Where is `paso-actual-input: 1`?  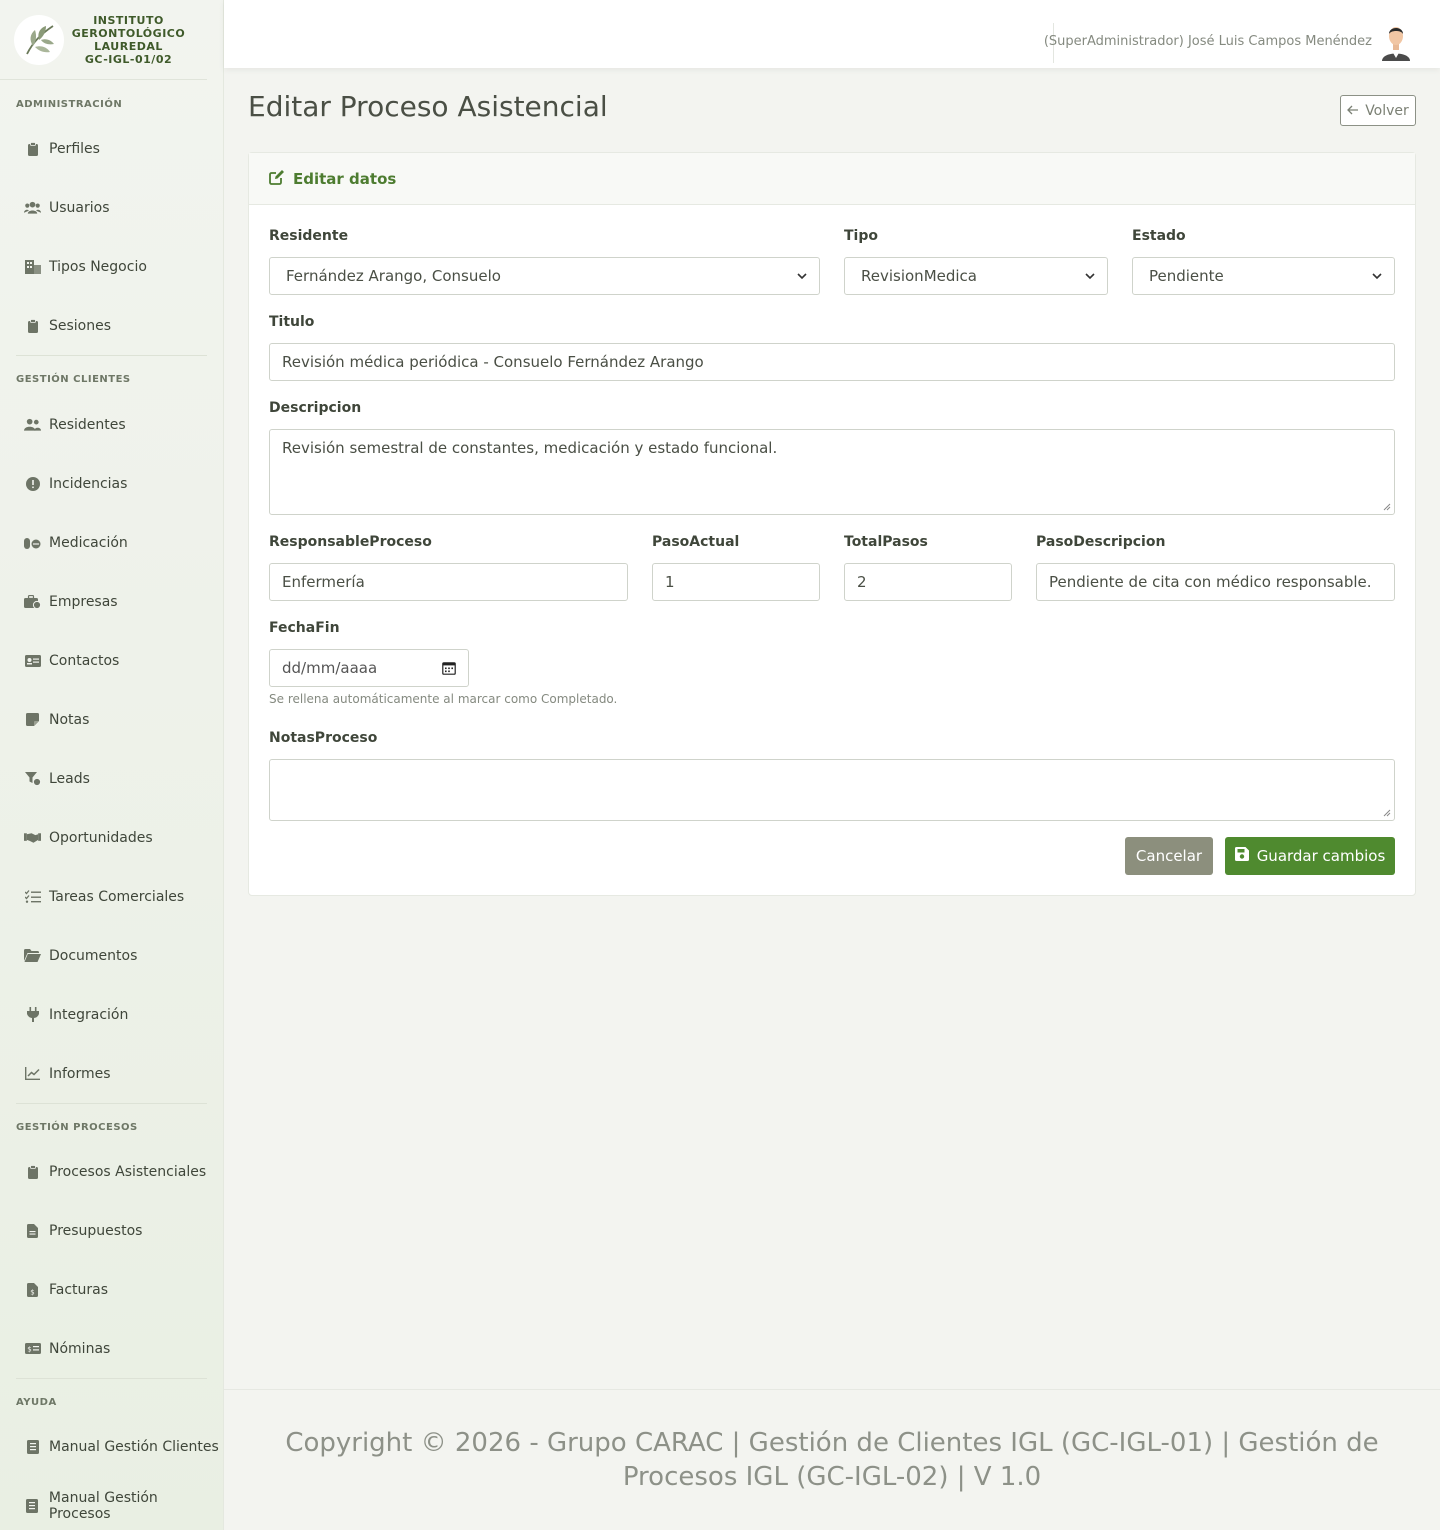 paso-actual-input: 1 is located at coordinates (736, 582).